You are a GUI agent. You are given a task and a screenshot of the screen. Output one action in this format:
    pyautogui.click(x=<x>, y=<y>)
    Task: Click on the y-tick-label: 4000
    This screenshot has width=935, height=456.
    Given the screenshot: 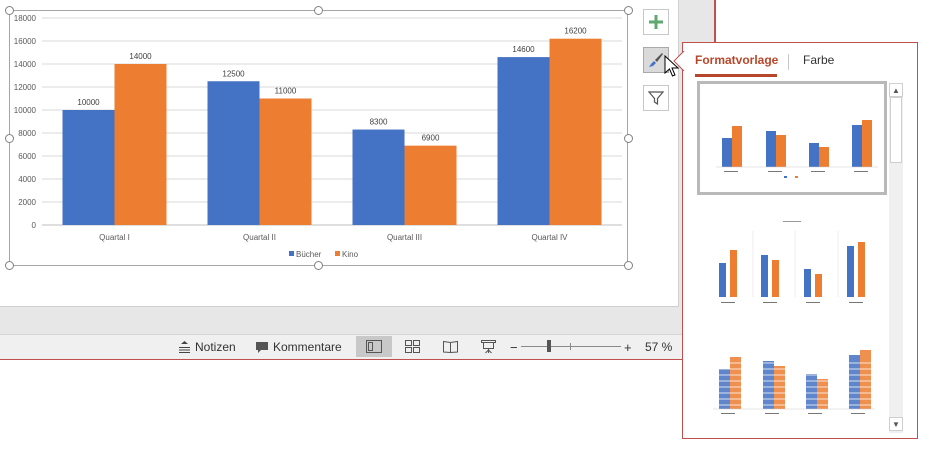 What is the action you would take?
    pyautogui.click(x=27, y=179)
    